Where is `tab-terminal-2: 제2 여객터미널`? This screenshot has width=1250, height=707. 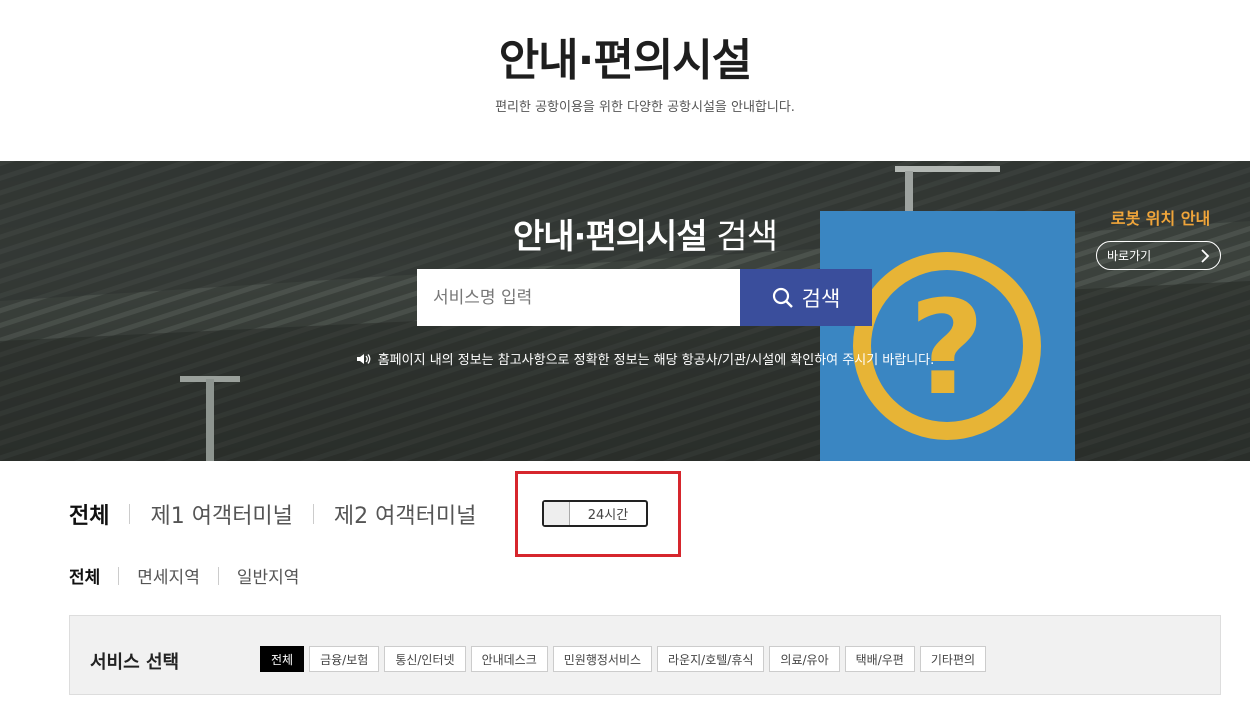
tab-terminal-2: 제2 여객터미널 is located at coordinates (405, 514).